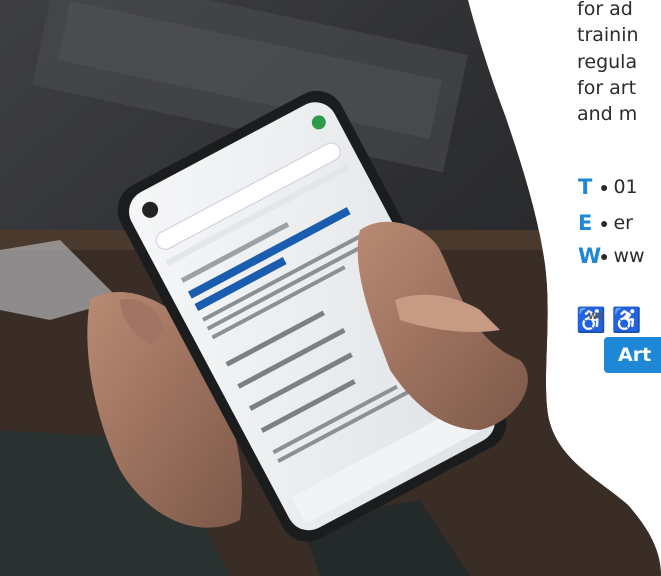 The width and height of the screenshot is (661, 576). Describe the element at coordinates (609, 321) in the screenshot. I see `accessibility-icons: ♿ WC ♿` at that location.